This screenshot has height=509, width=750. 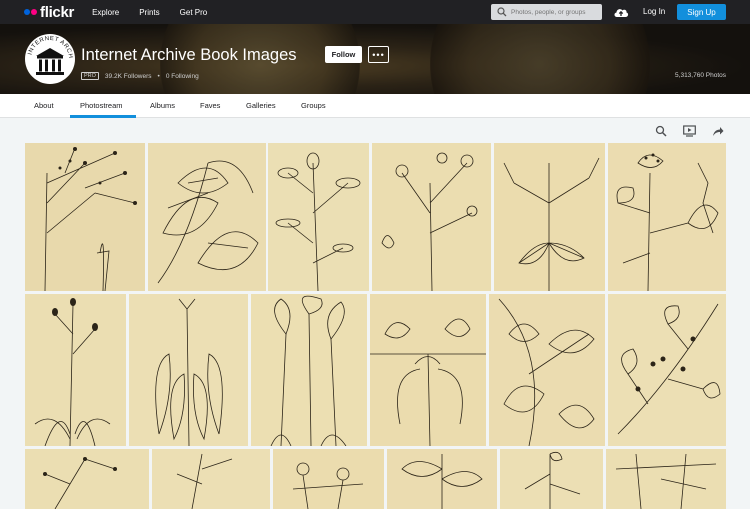 What do you see at coordinates (621, 12) in the screenshot?
I see `upload-cloud-icon` at bounding box center [621, 12].